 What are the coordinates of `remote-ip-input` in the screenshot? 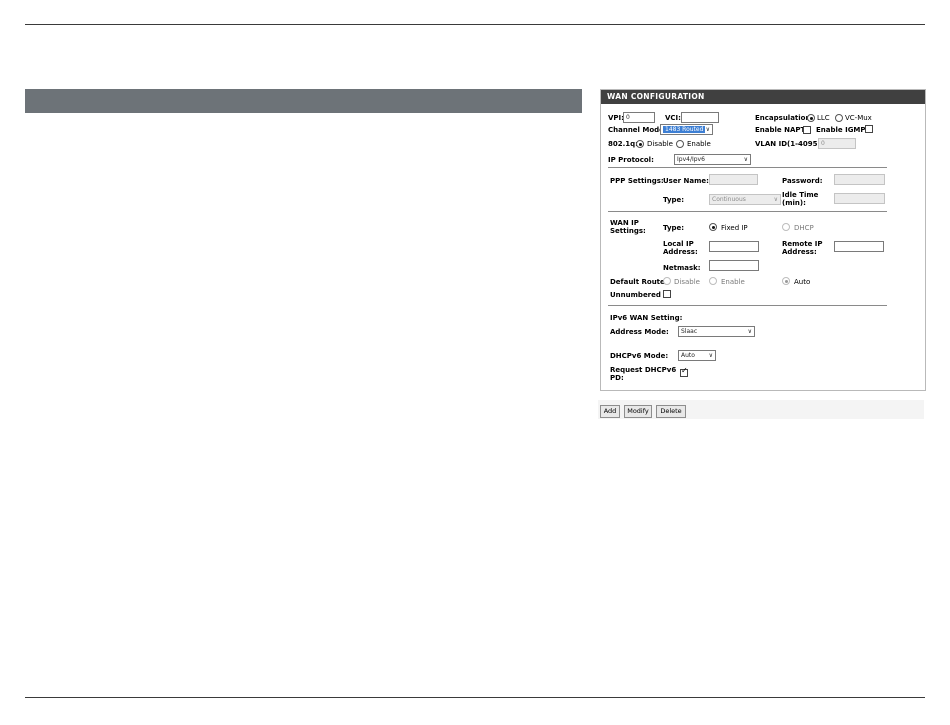 It's located at (859, 246).